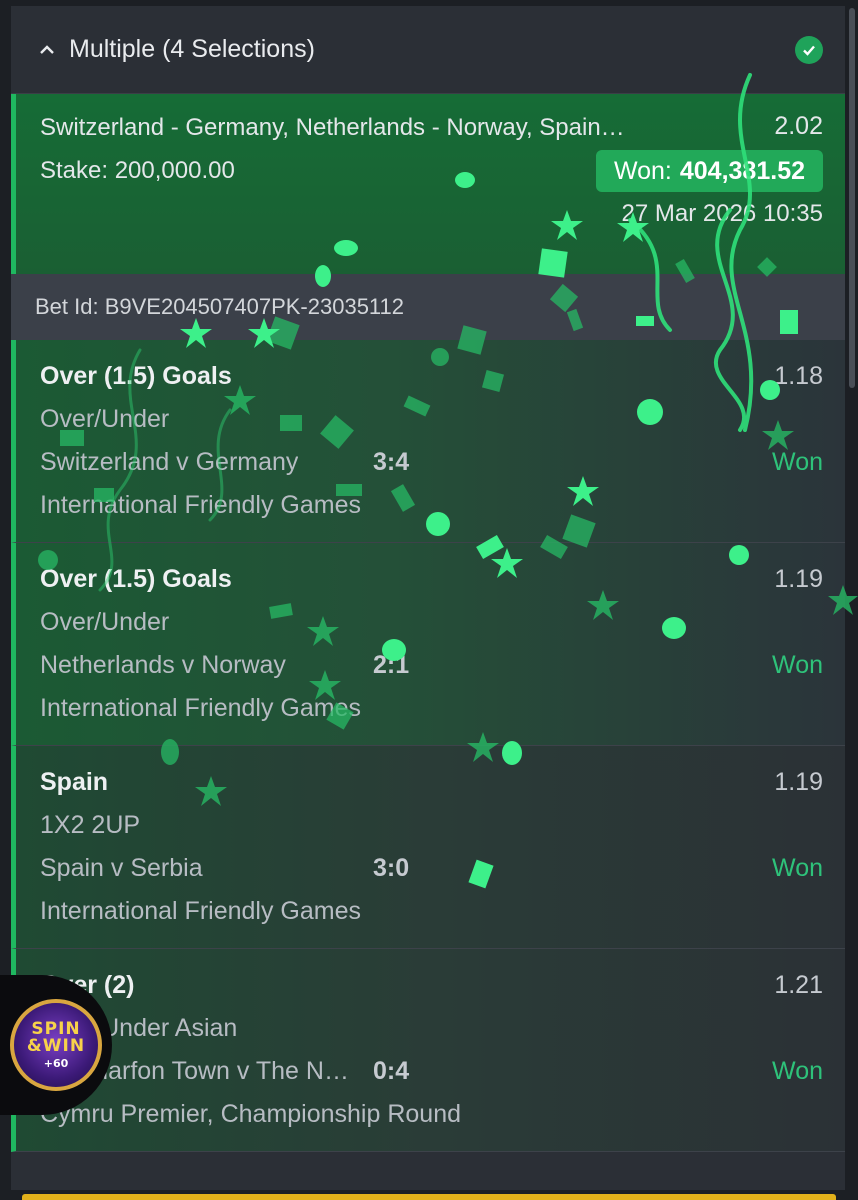 The height and width of the screenshot is (1200, 858). Describe the element at coordinates (429, 1195) in the screenshot. I see `bottom-bar` at that location.